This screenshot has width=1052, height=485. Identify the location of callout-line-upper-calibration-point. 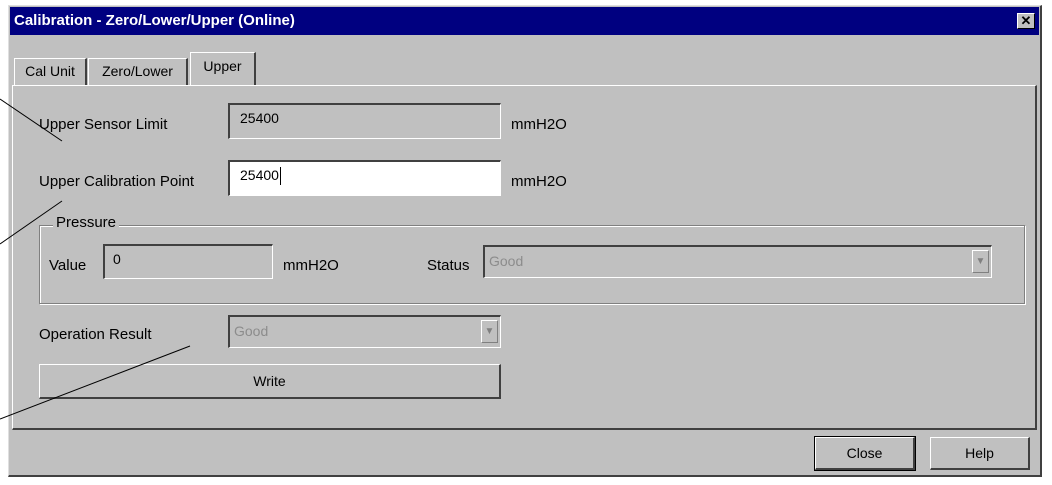
(31, 222).